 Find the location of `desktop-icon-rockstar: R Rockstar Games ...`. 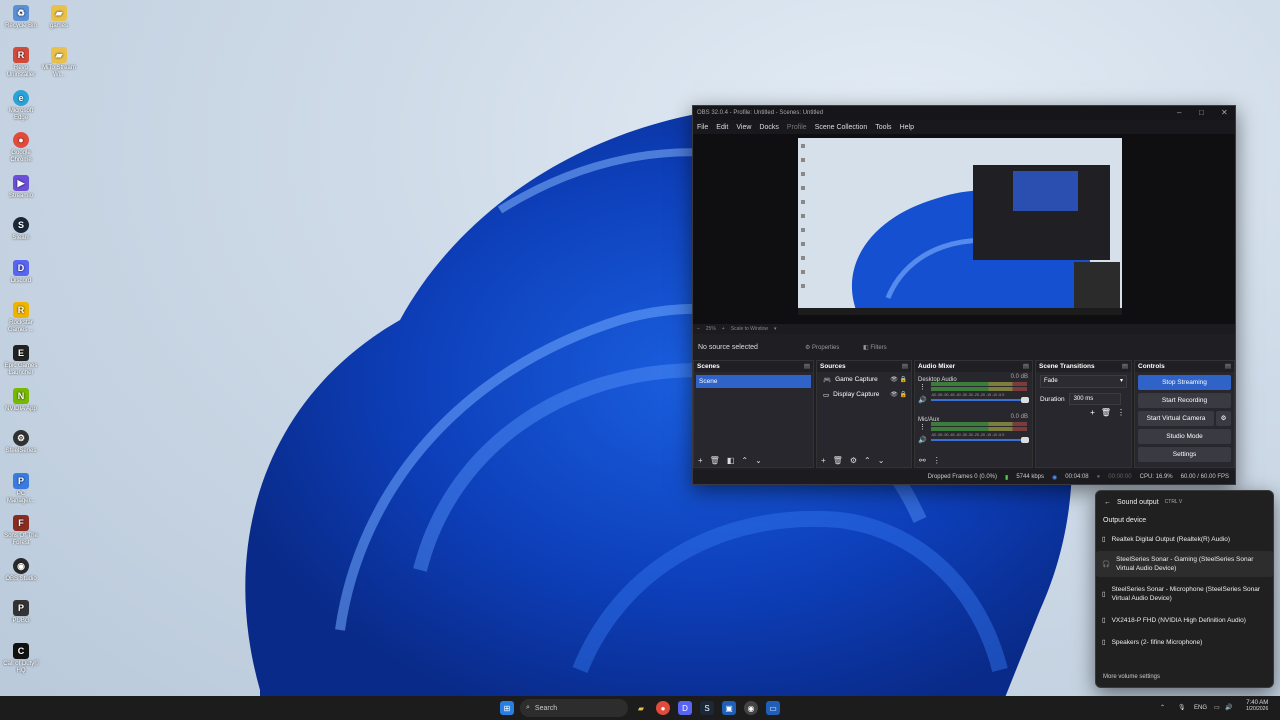

desktop-icon-rockstar: R Rockstar Games ... is located at coordinates (21, 318).